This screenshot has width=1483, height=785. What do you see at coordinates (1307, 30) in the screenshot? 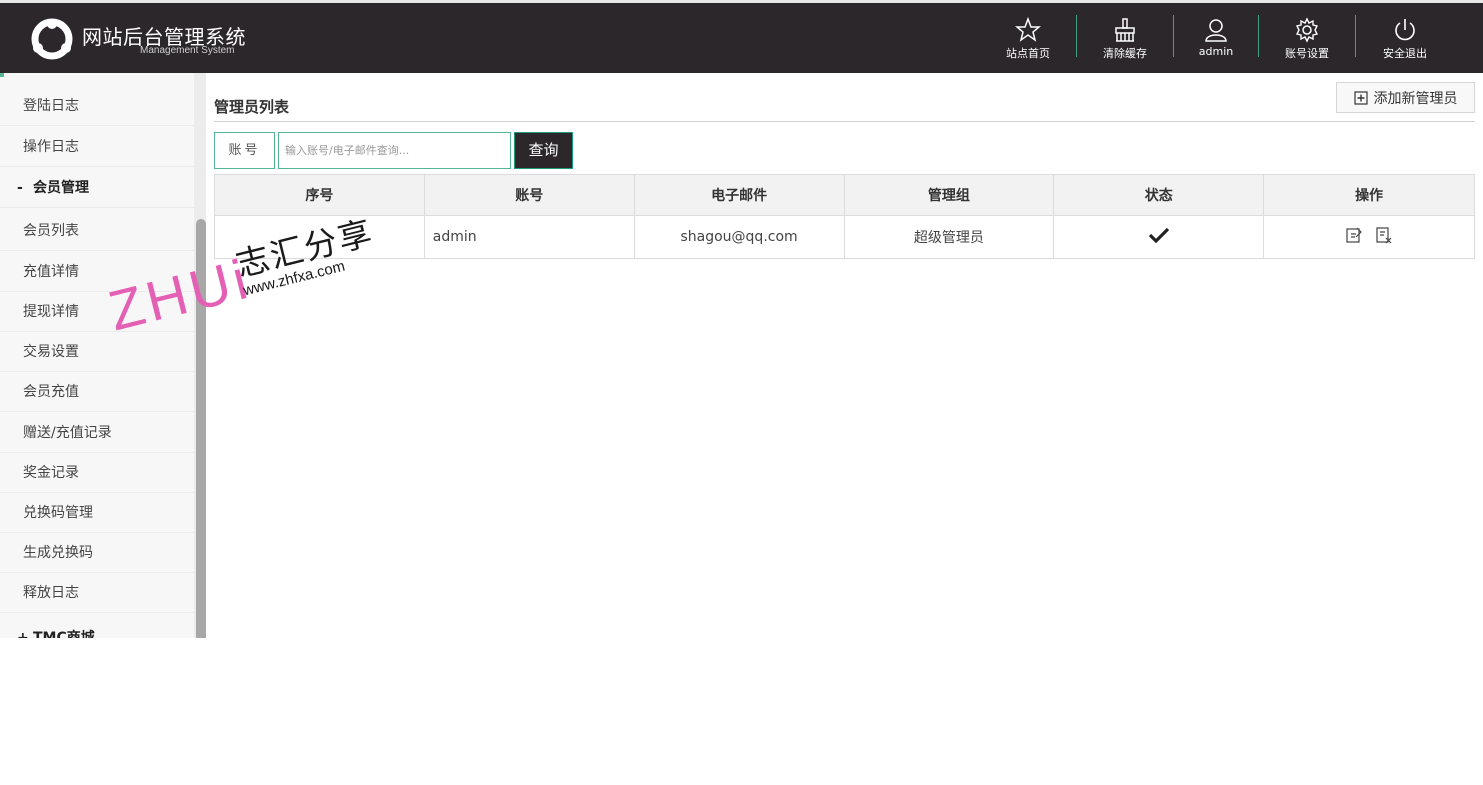
I see `gear-icon` at bounding box center [1307, 30].